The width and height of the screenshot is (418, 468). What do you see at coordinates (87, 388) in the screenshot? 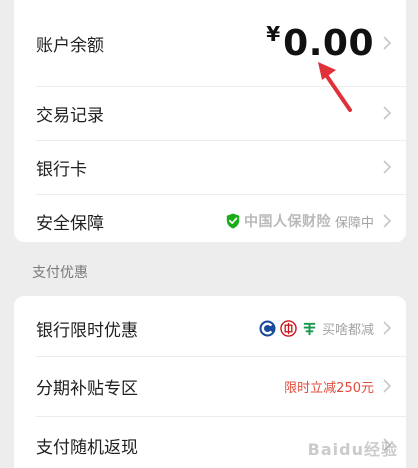
I see `installment-label: 分期补贴专区` at bounding box center [87, 388].